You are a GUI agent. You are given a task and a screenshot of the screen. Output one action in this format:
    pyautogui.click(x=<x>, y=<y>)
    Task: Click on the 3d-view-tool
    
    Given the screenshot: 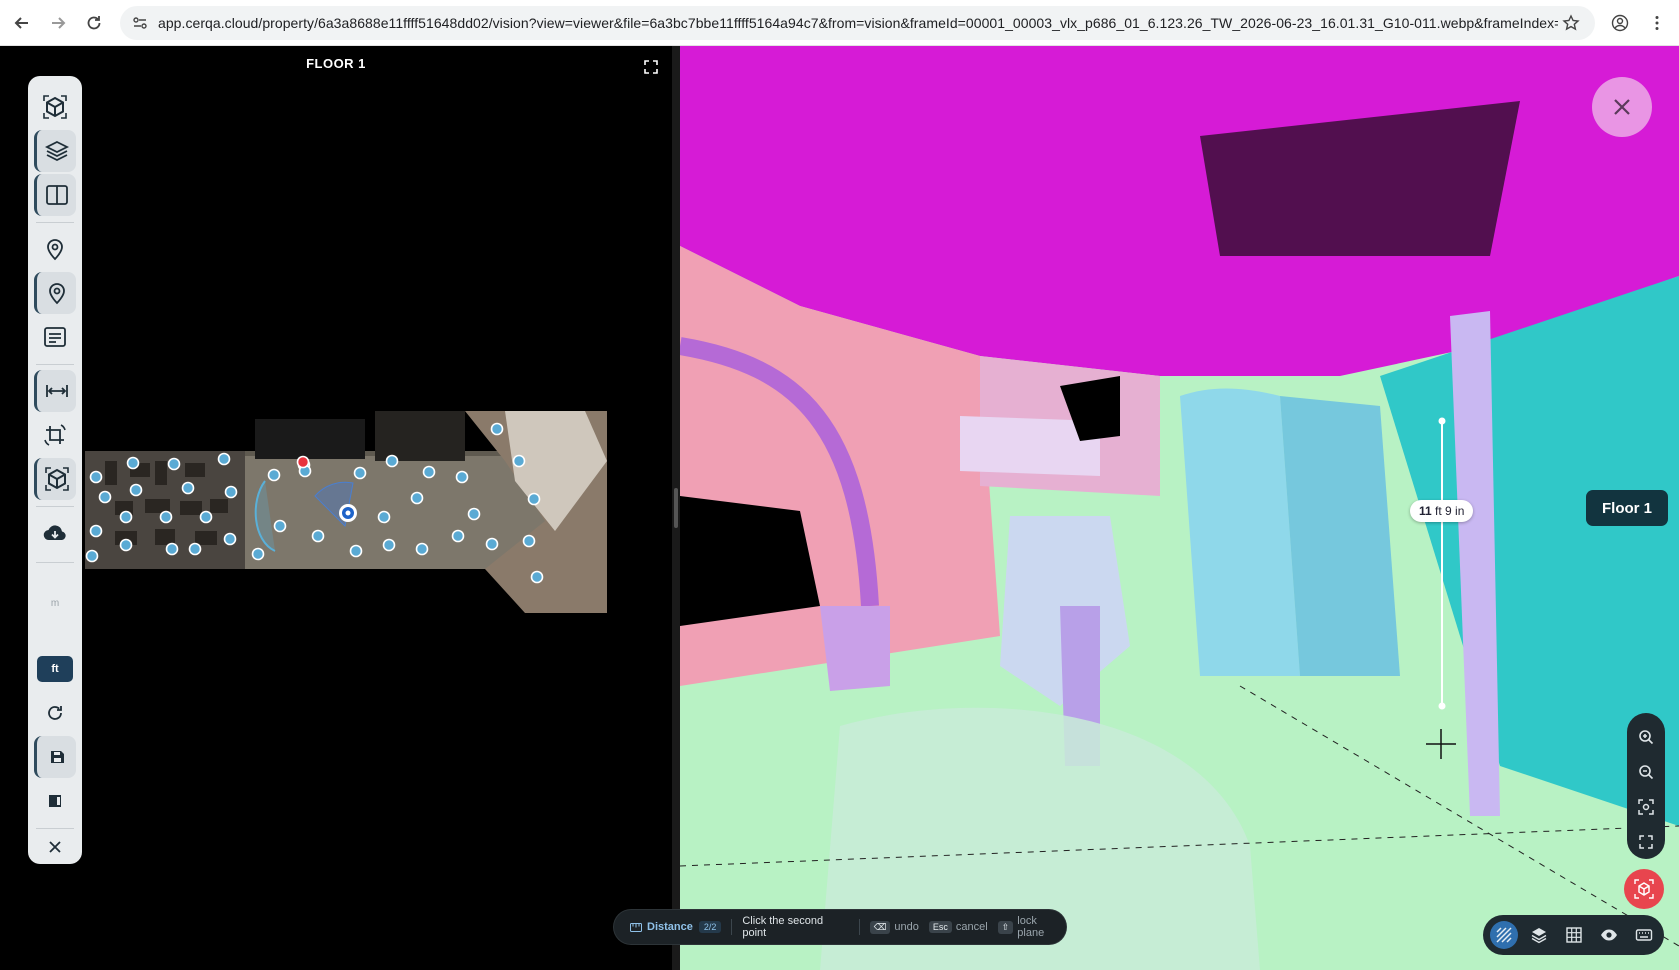 What is the action you would take?
    pyautogui.click(x=55, y=479)
    